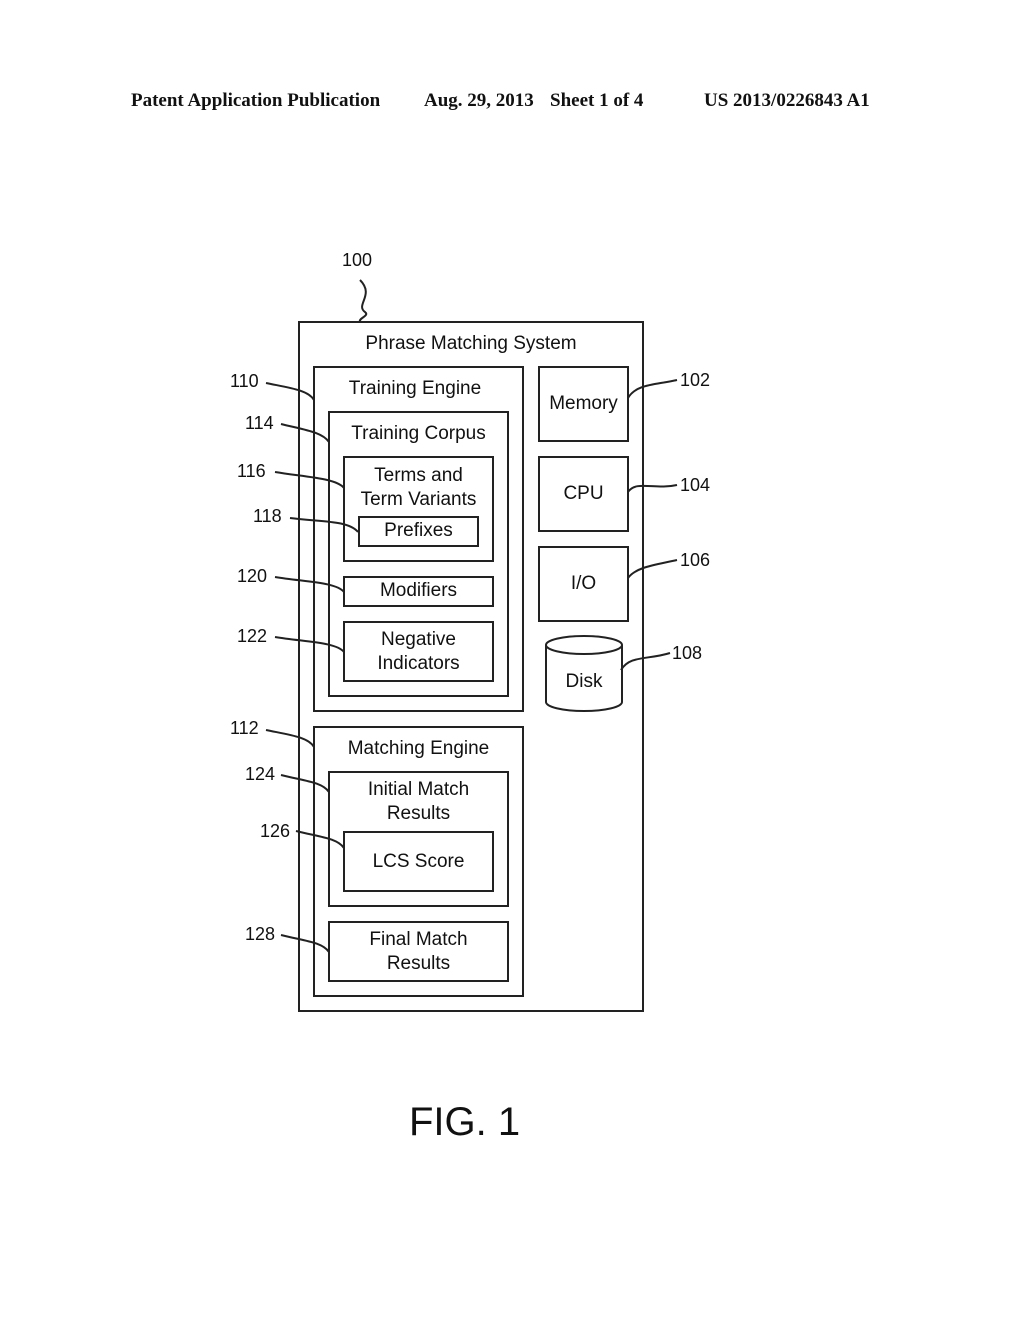  Describe the element at coordinates (252, 636) in the screenshot. I see `ref-122: 122` at that location.